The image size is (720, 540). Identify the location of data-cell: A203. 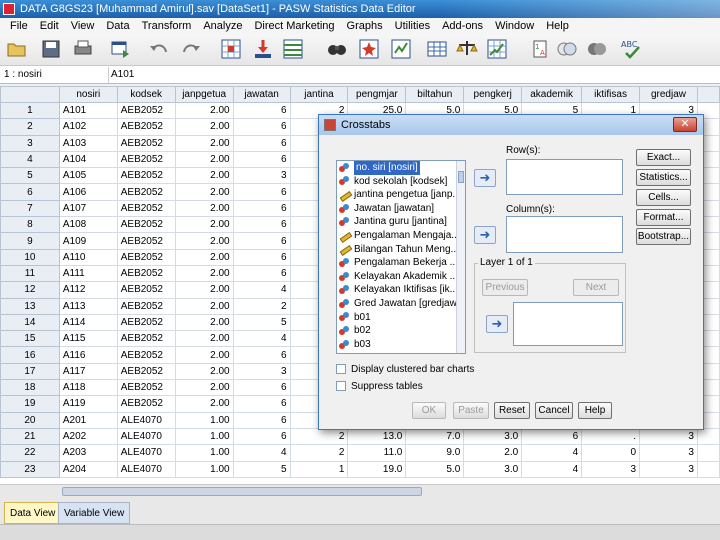
(88, 453).